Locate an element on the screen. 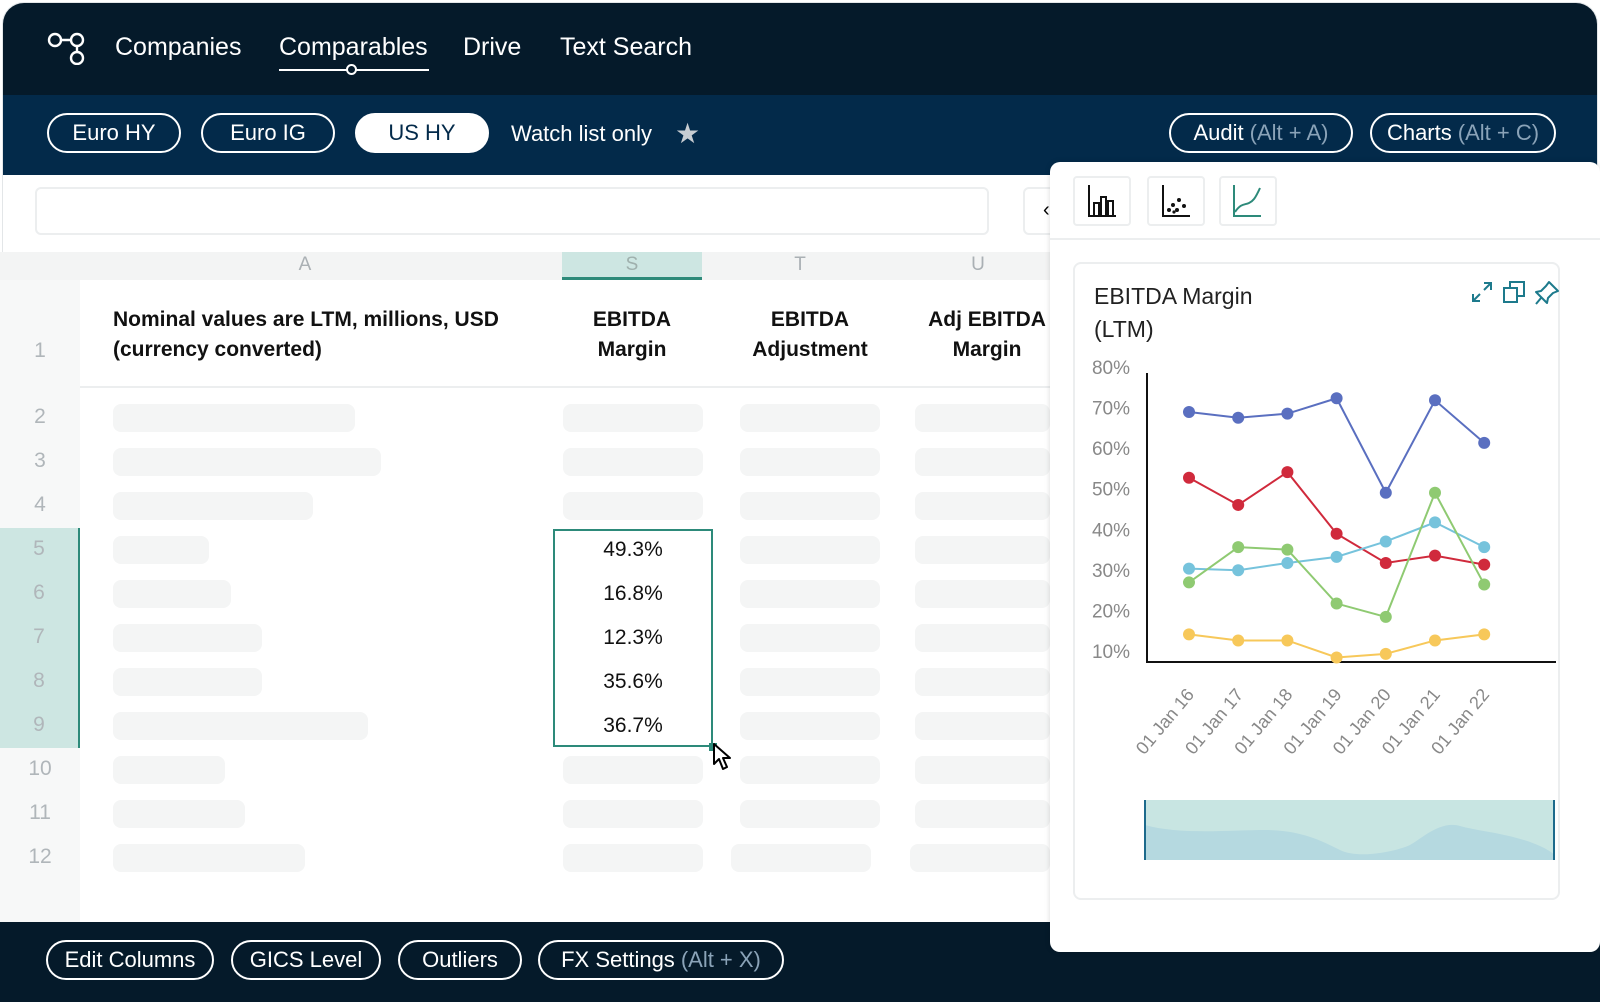 Image resolution: width=1600 pixels, height=1002 pixels. navigator-right-handle is located at coordinates (1554, 830).